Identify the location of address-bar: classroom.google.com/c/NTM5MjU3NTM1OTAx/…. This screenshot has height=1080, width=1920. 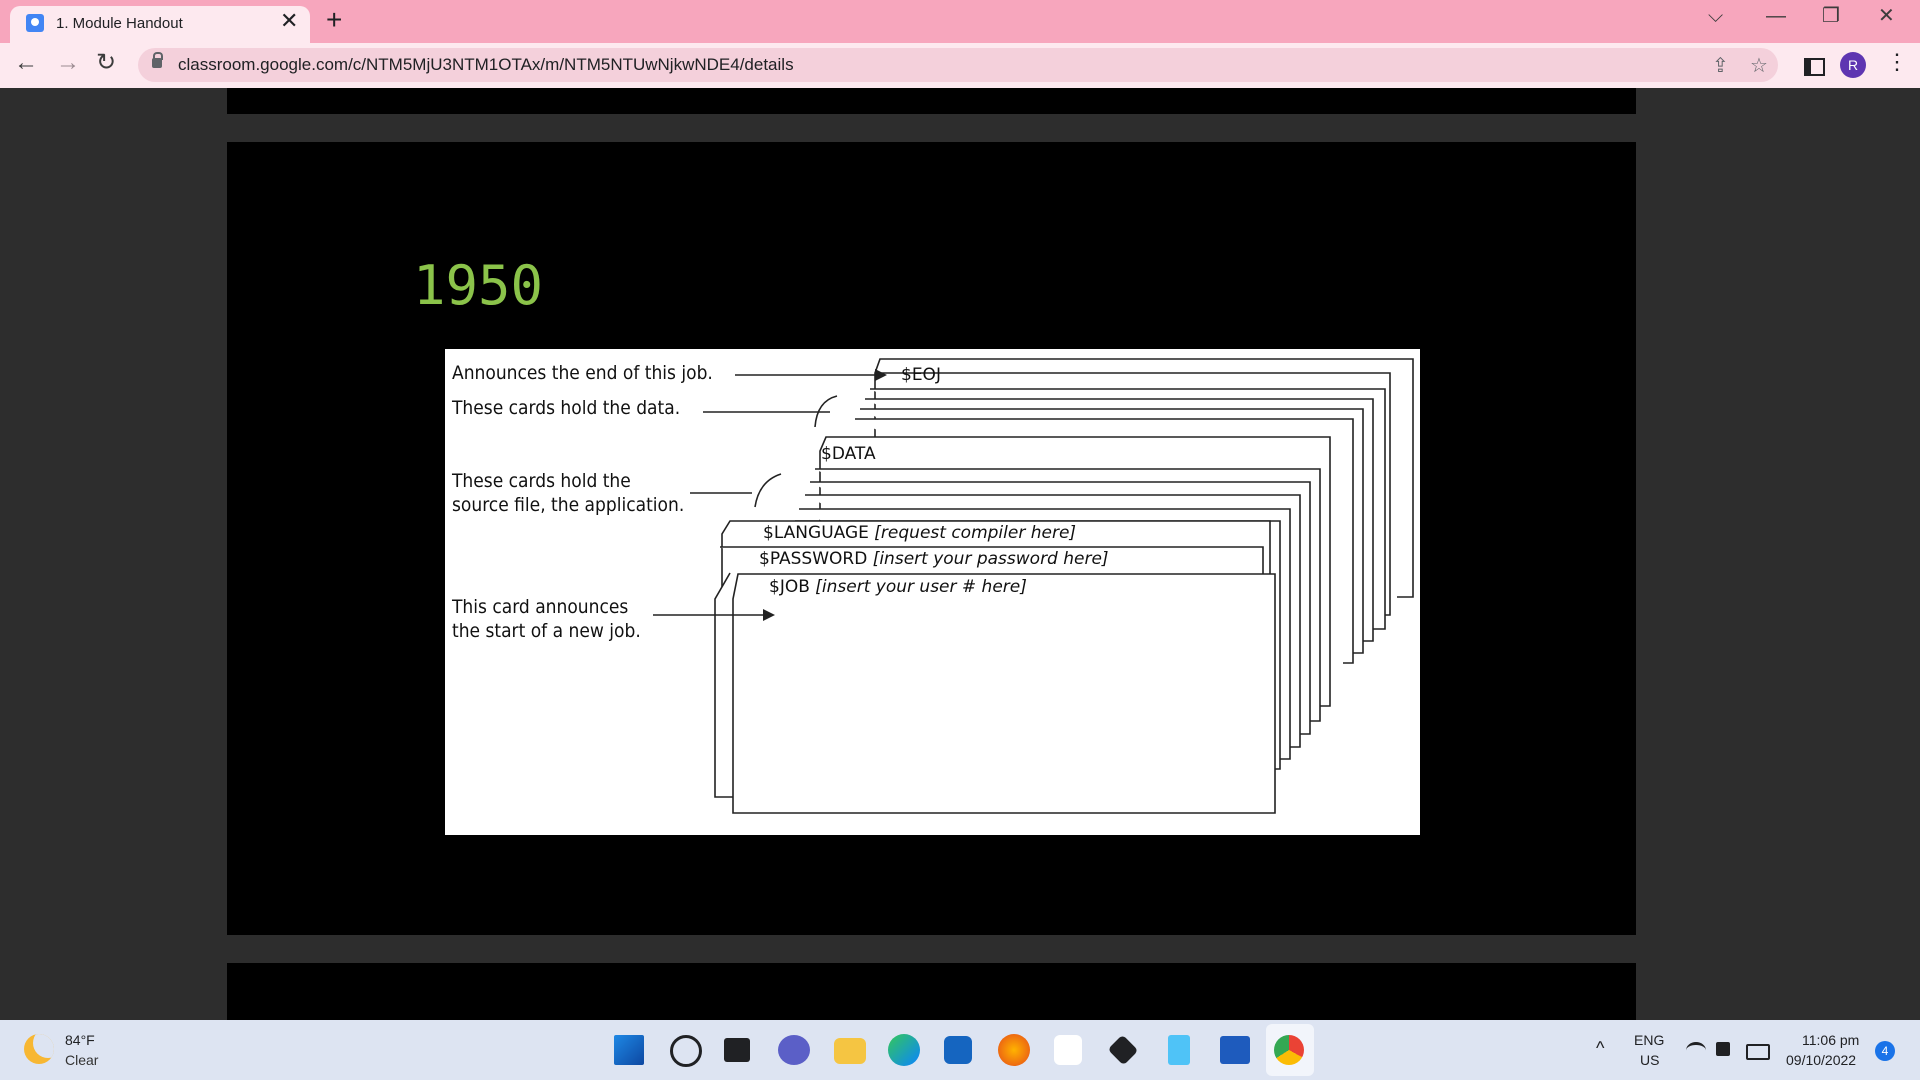
(958, 65).